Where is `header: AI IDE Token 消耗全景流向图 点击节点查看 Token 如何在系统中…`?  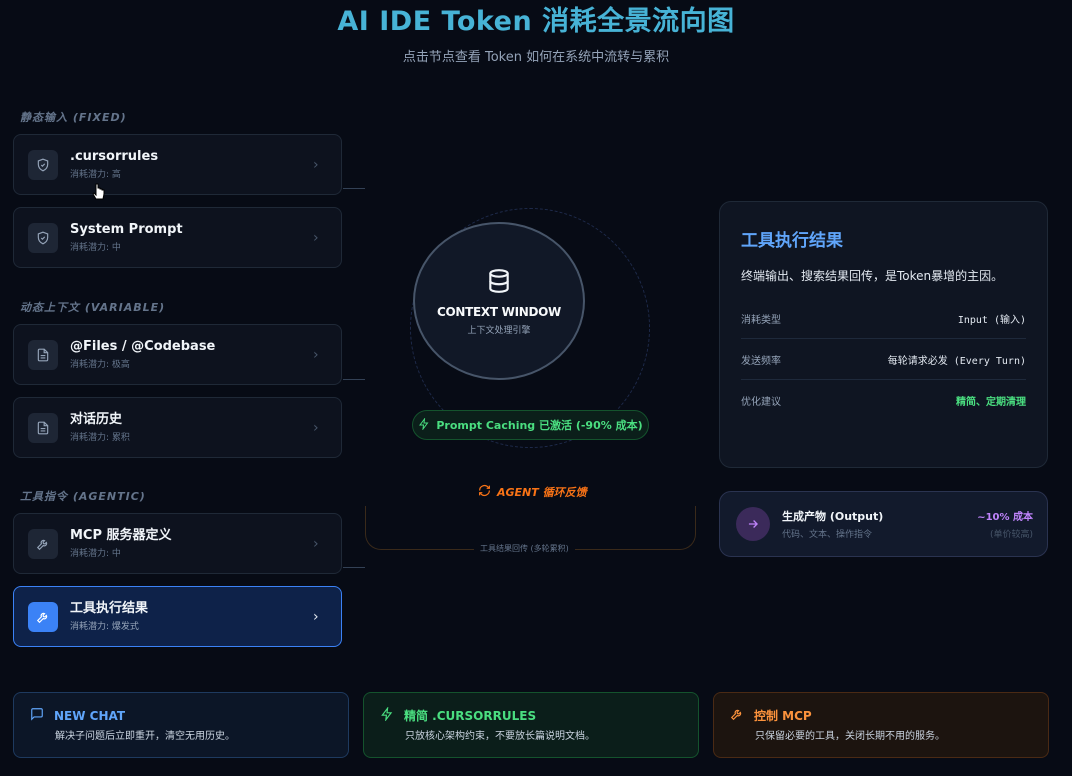 header: AI IDE Token 消耗全景流向图 点击节点查看 Token 如何在系统中… is located at coordinates (536, 34).